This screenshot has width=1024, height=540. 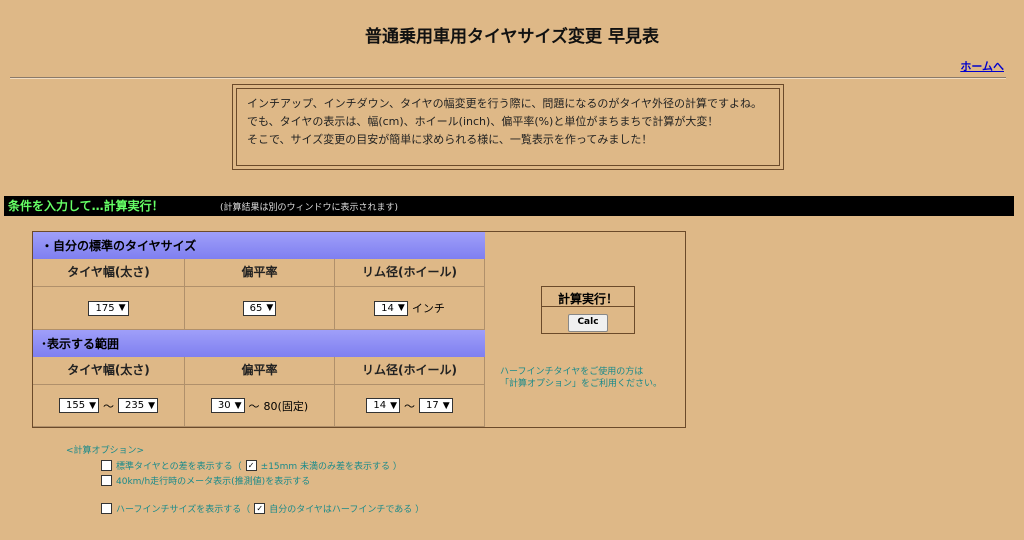 I want to click on option-row-half-inch: ハーフインチサイズを表示する（ ✓ 自分のタイヤはハーフインチである ）, so click(x=262, y=508).